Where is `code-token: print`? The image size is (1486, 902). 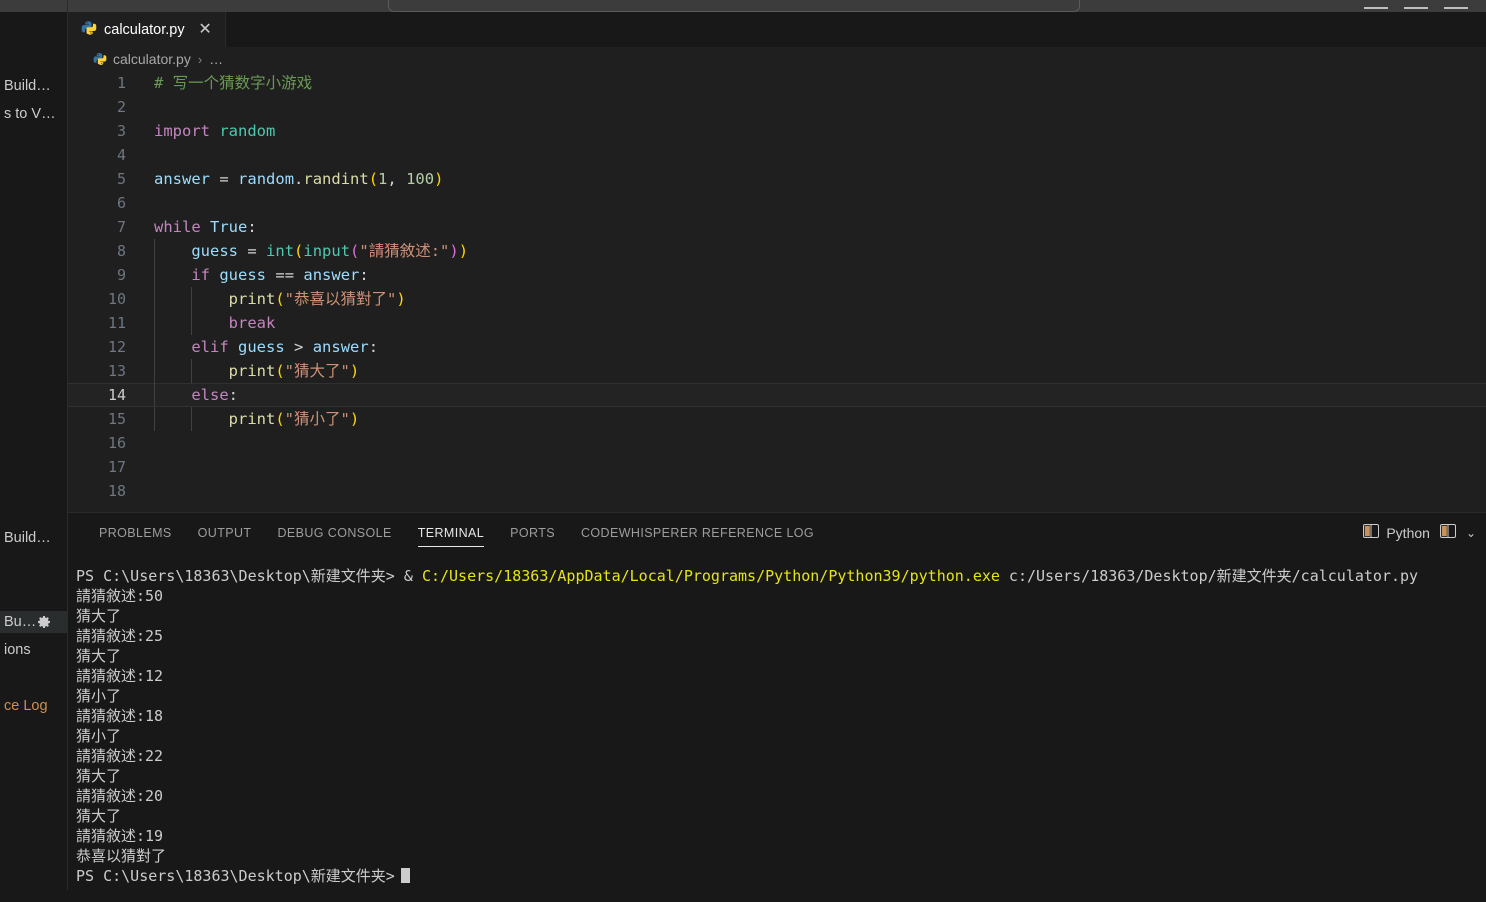
code-token: print is located at coordinates (252, 299).